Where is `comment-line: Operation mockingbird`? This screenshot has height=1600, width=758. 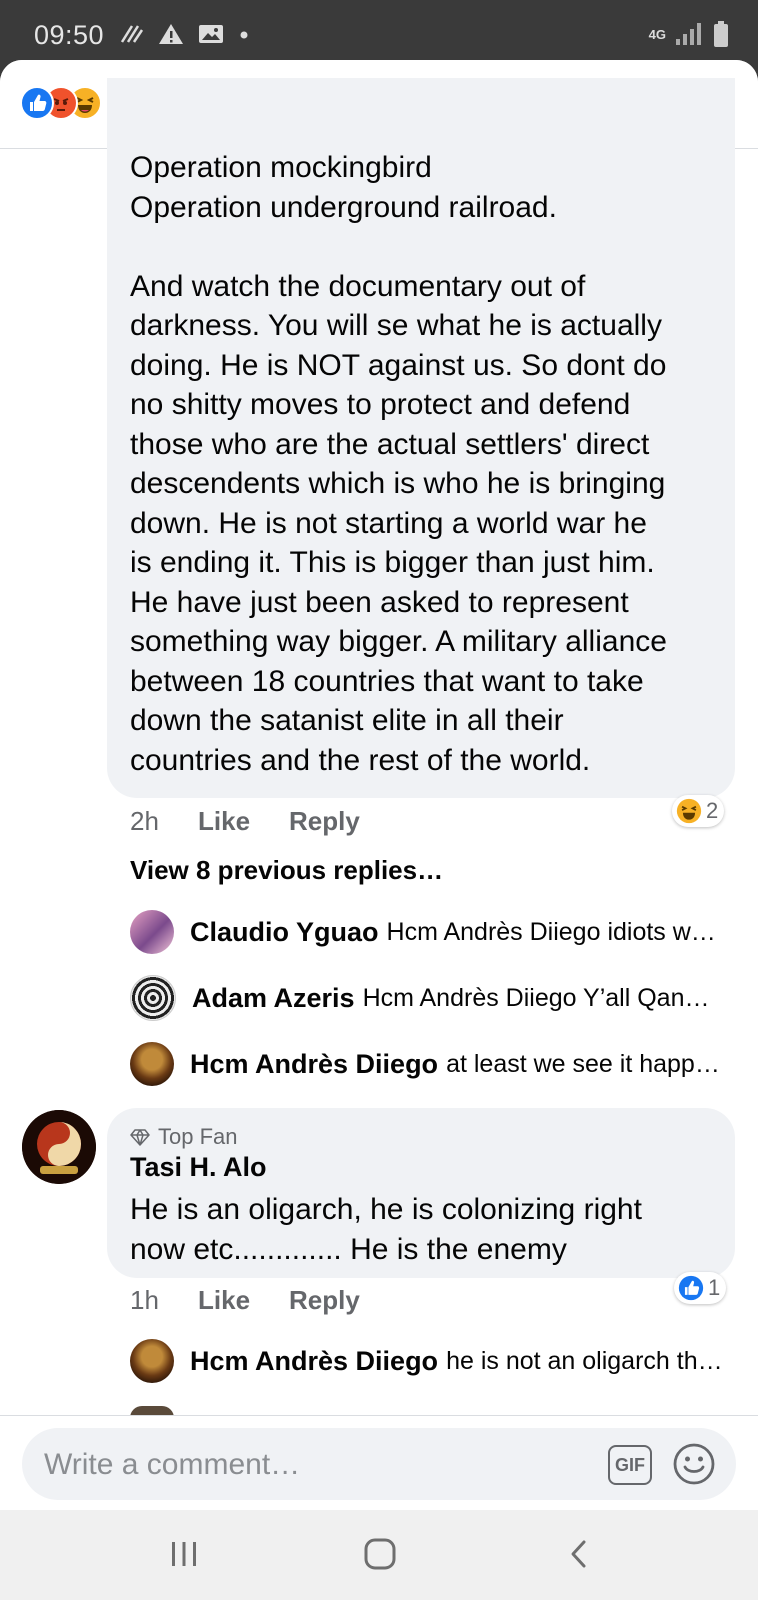 comment-line: Operation mockingbird is located at coordinates (281, 167).